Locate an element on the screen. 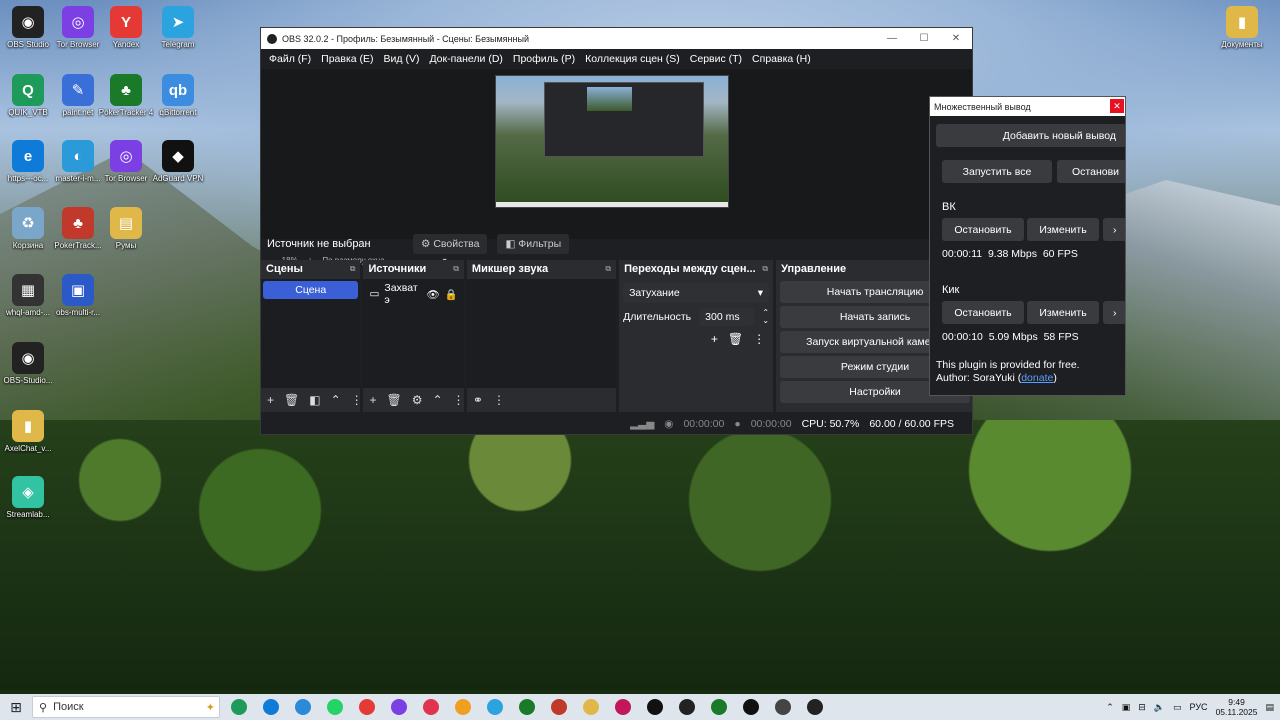  desktop-icon: ➤ Telegram is located at coordinates (178, 28).